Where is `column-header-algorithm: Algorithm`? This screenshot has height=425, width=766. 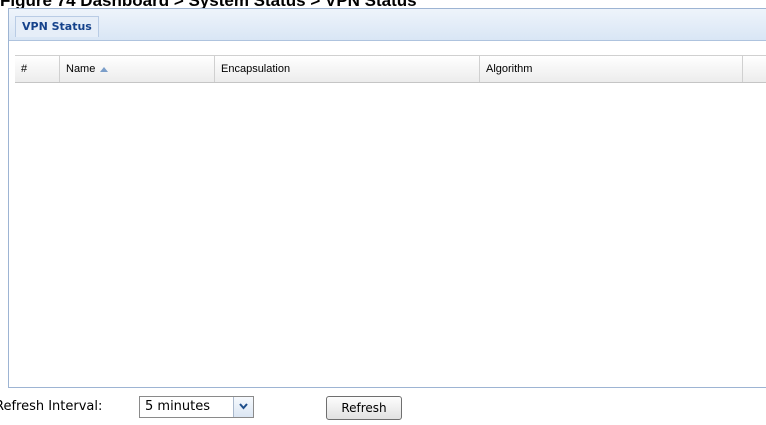
column-header-algorithm: Algorithm is located at coordinates (611, 69).